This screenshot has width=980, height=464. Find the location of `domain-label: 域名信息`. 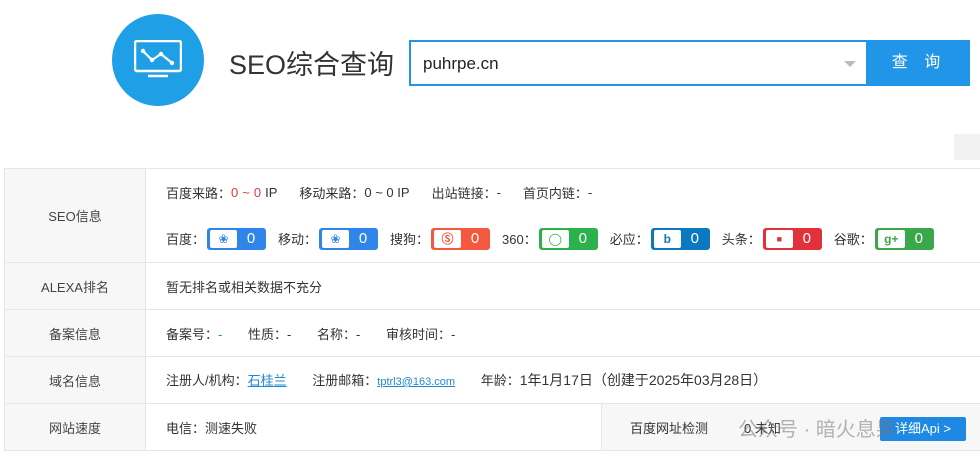

domain-label: 域名信息 is located at coordinates (75, 380).